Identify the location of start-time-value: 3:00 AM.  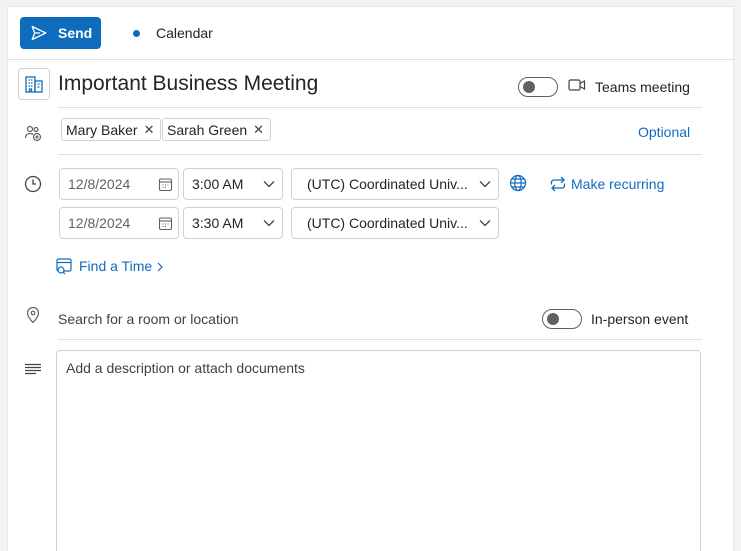
(218, 184).